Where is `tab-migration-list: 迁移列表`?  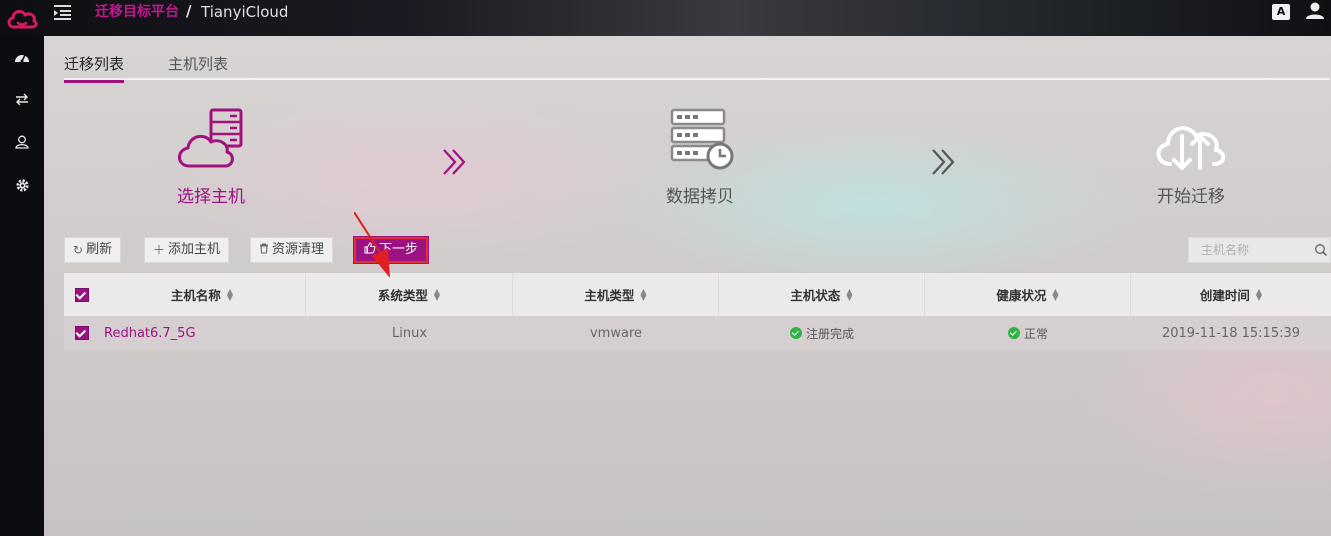
tab-migration-list: 迁移列表 is located at coordinates (94, 68).